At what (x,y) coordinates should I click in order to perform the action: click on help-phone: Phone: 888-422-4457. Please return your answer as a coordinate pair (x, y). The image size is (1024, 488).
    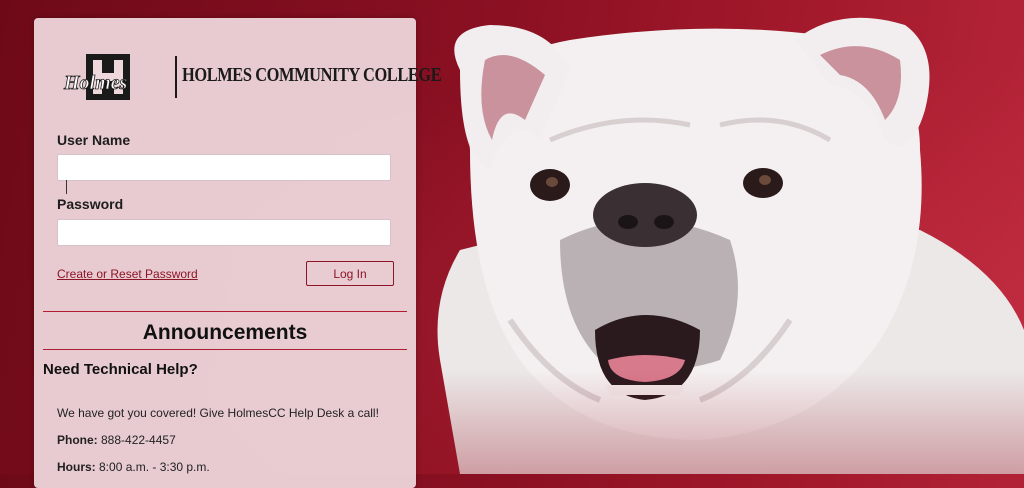
    Looking at the image, I should click on (116, 440).